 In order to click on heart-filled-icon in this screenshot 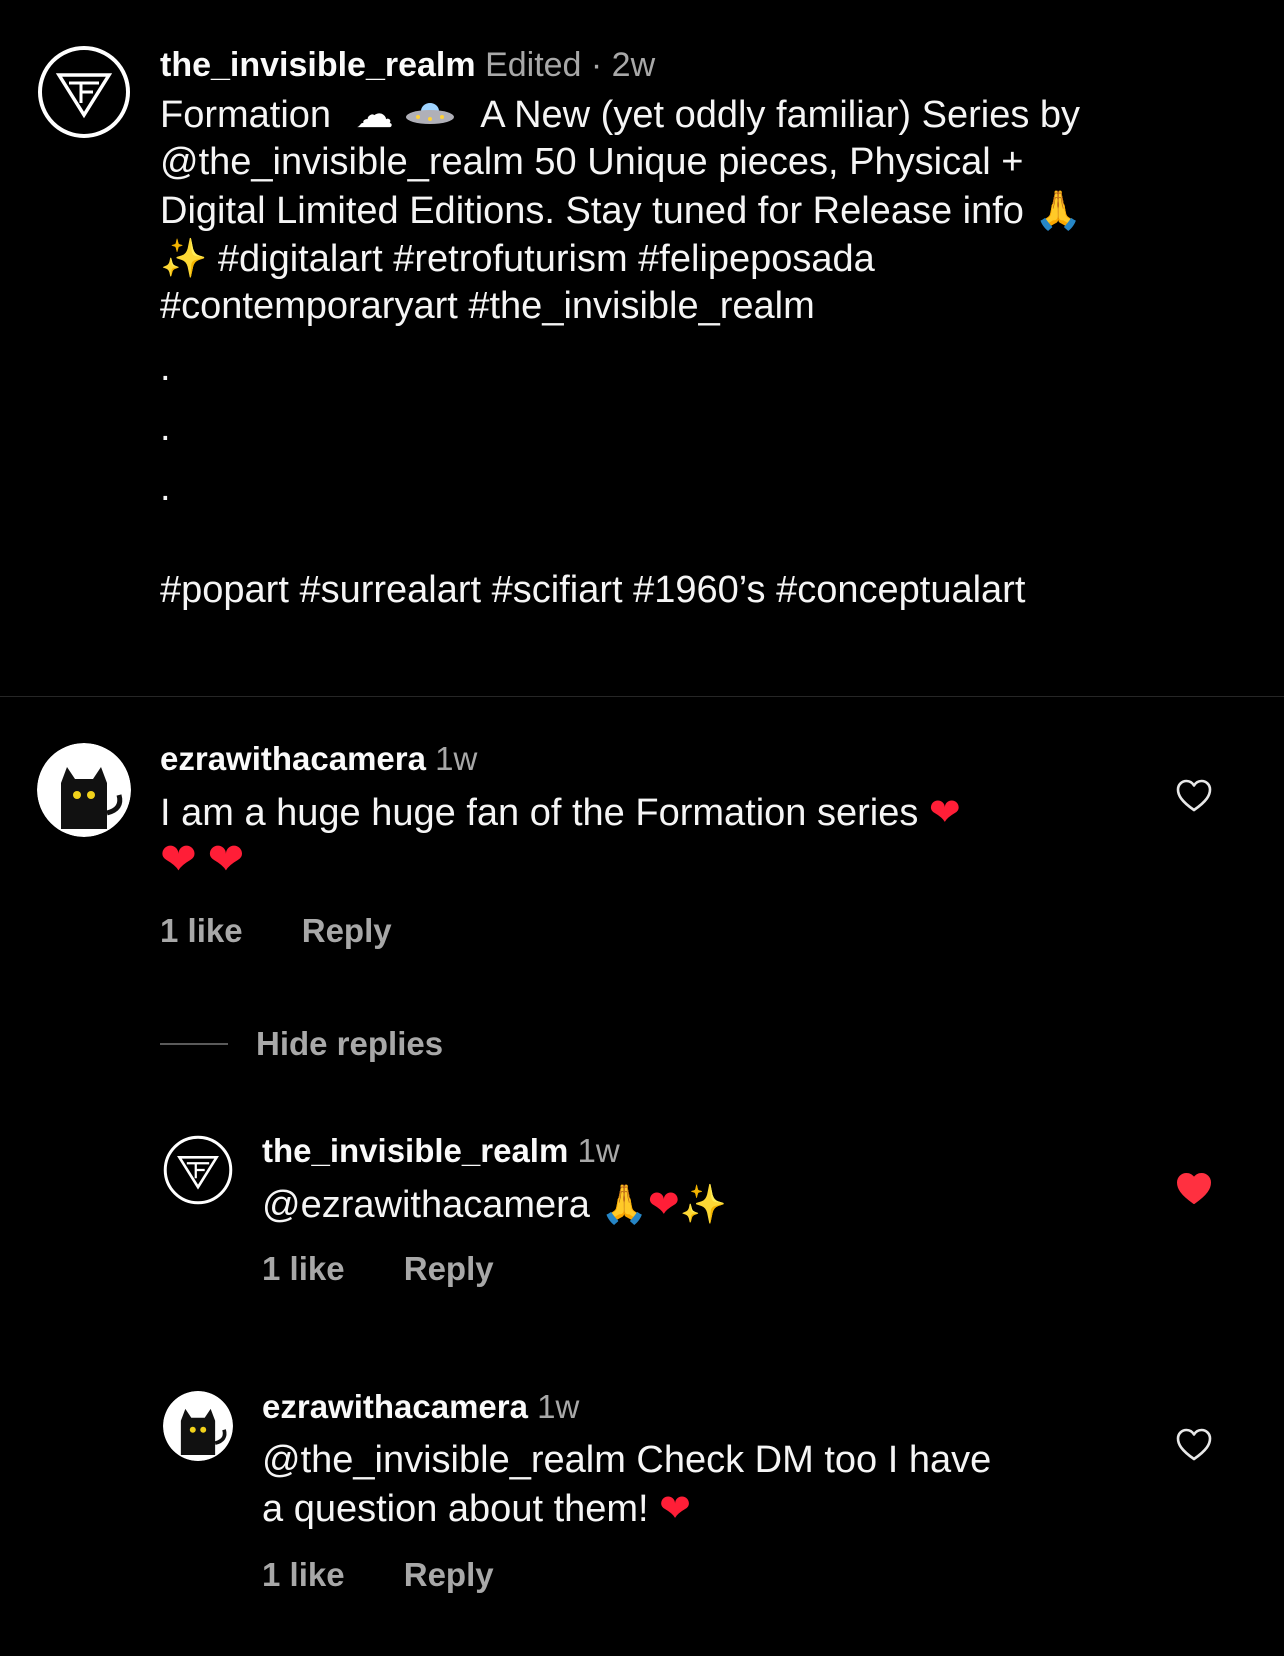, I will do `click(1194, 1188)`.